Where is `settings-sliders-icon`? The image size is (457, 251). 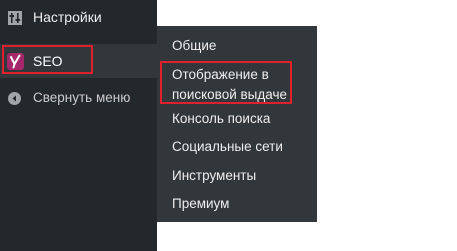
settings-sliders-icon is located at coordinates (15, 18).